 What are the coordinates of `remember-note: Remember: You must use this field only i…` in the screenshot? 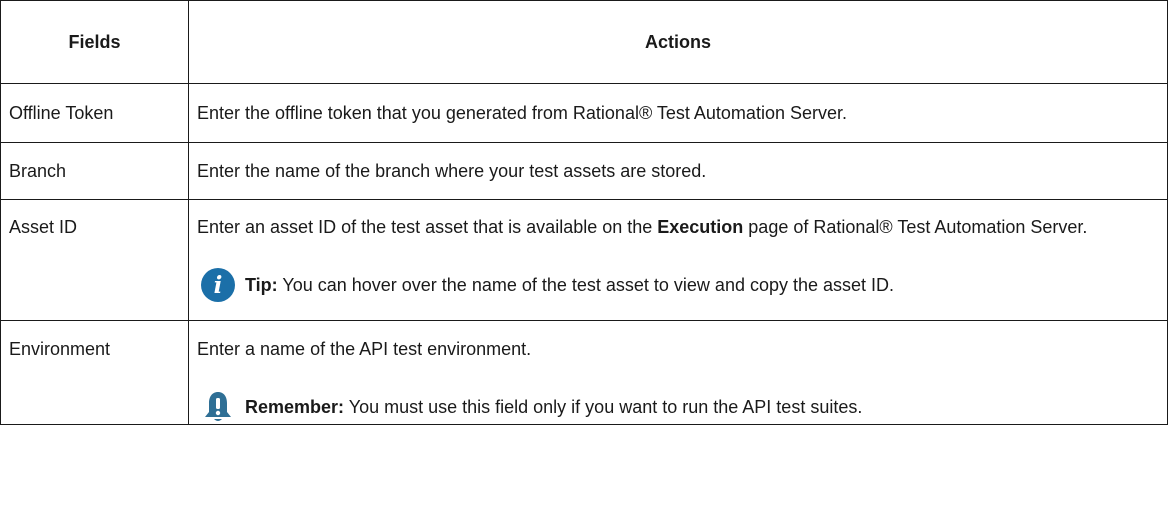 It's located at (678, 407).